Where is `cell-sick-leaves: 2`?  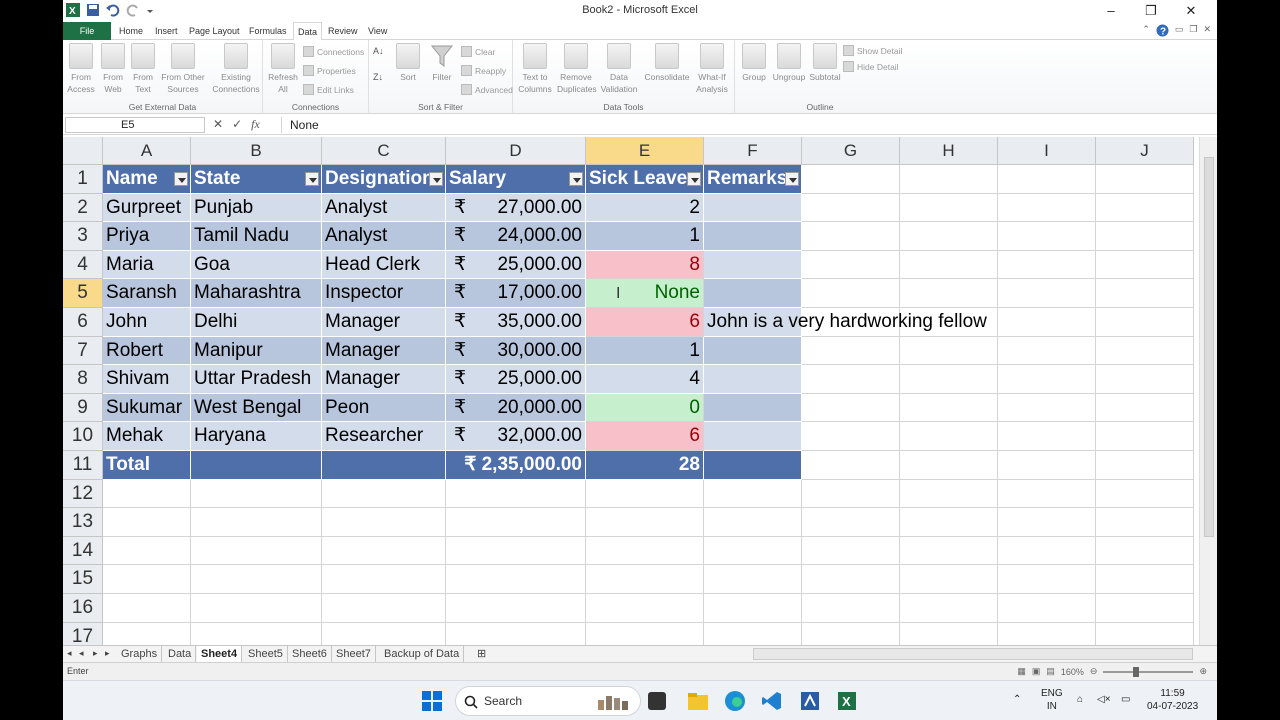 cell-sick-leaves: 2 is located at coordinates (645, 208).